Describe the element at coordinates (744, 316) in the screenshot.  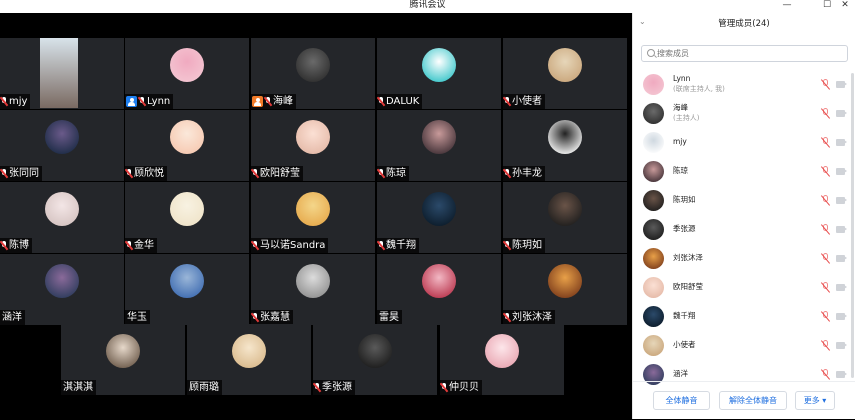
I see `member-row: 魏千翔` at that location.